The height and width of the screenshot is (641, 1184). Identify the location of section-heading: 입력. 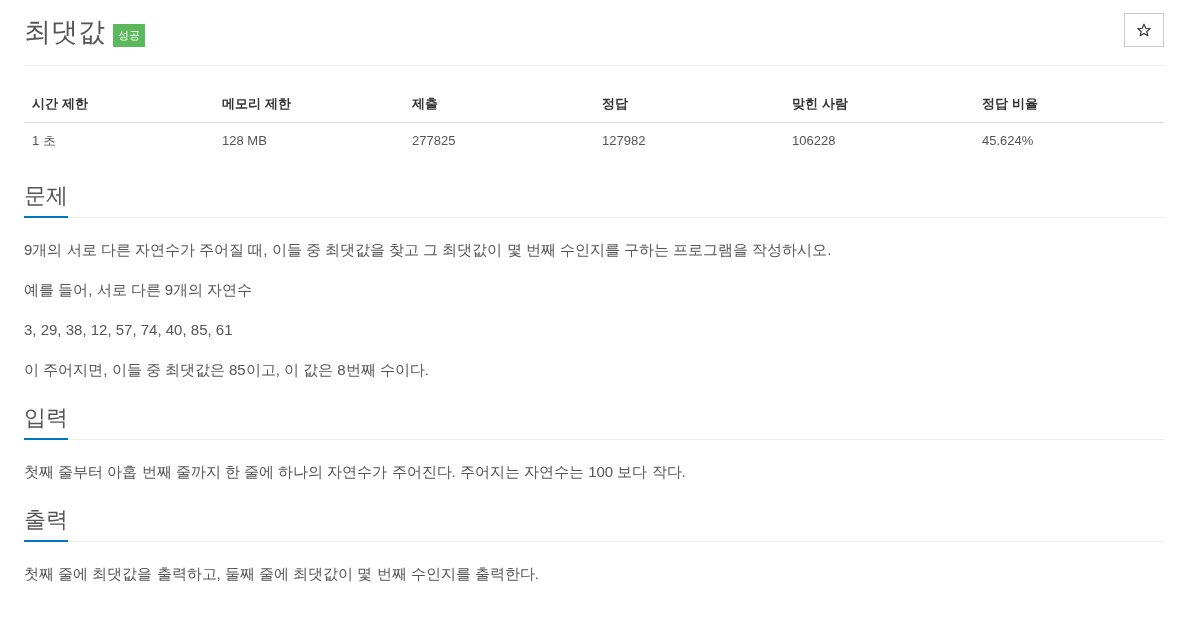
(46, 422).